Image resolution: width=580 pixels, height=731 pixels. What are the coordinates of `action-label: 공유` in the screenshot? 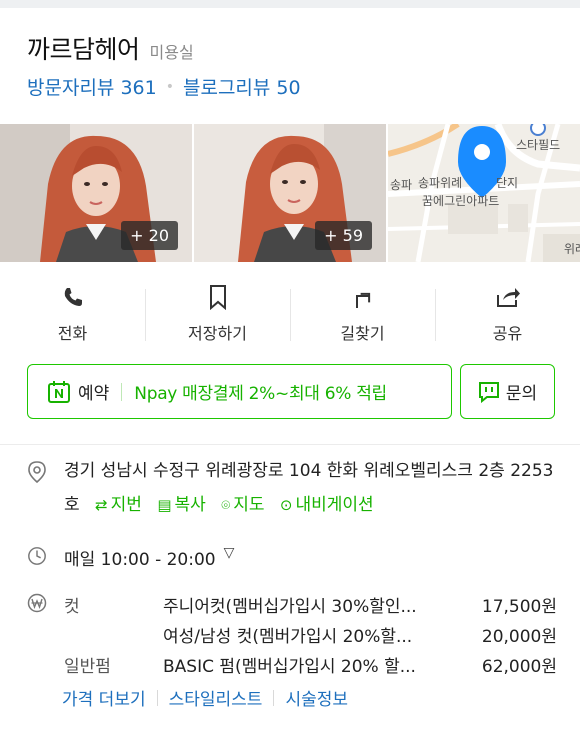 It's located at (507, 333).